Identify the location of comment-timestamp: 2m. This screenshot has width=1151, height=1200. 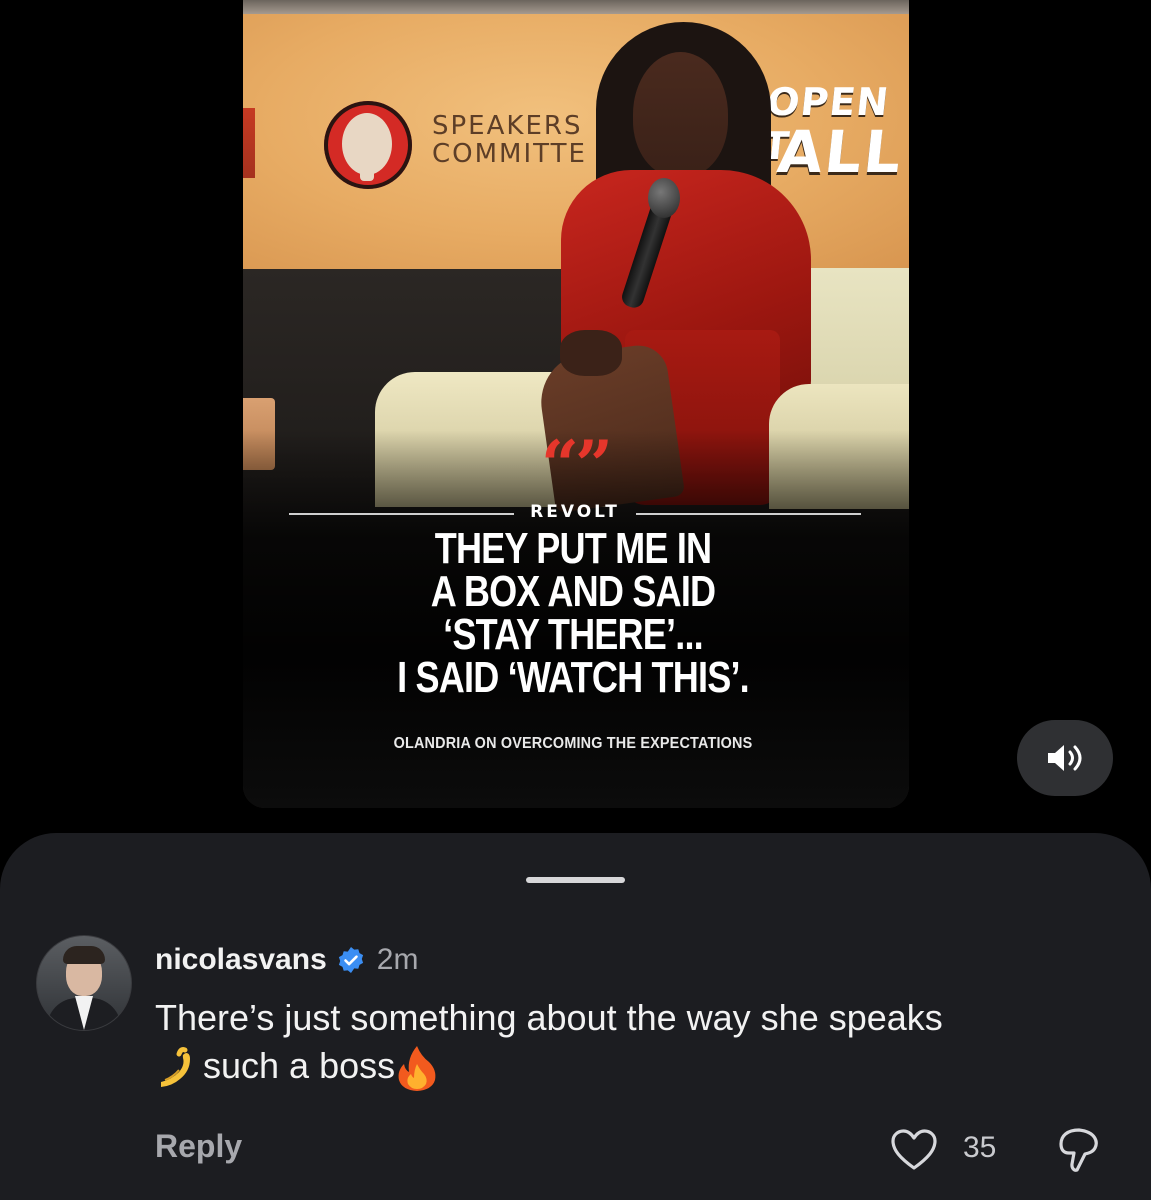
(397, 959).